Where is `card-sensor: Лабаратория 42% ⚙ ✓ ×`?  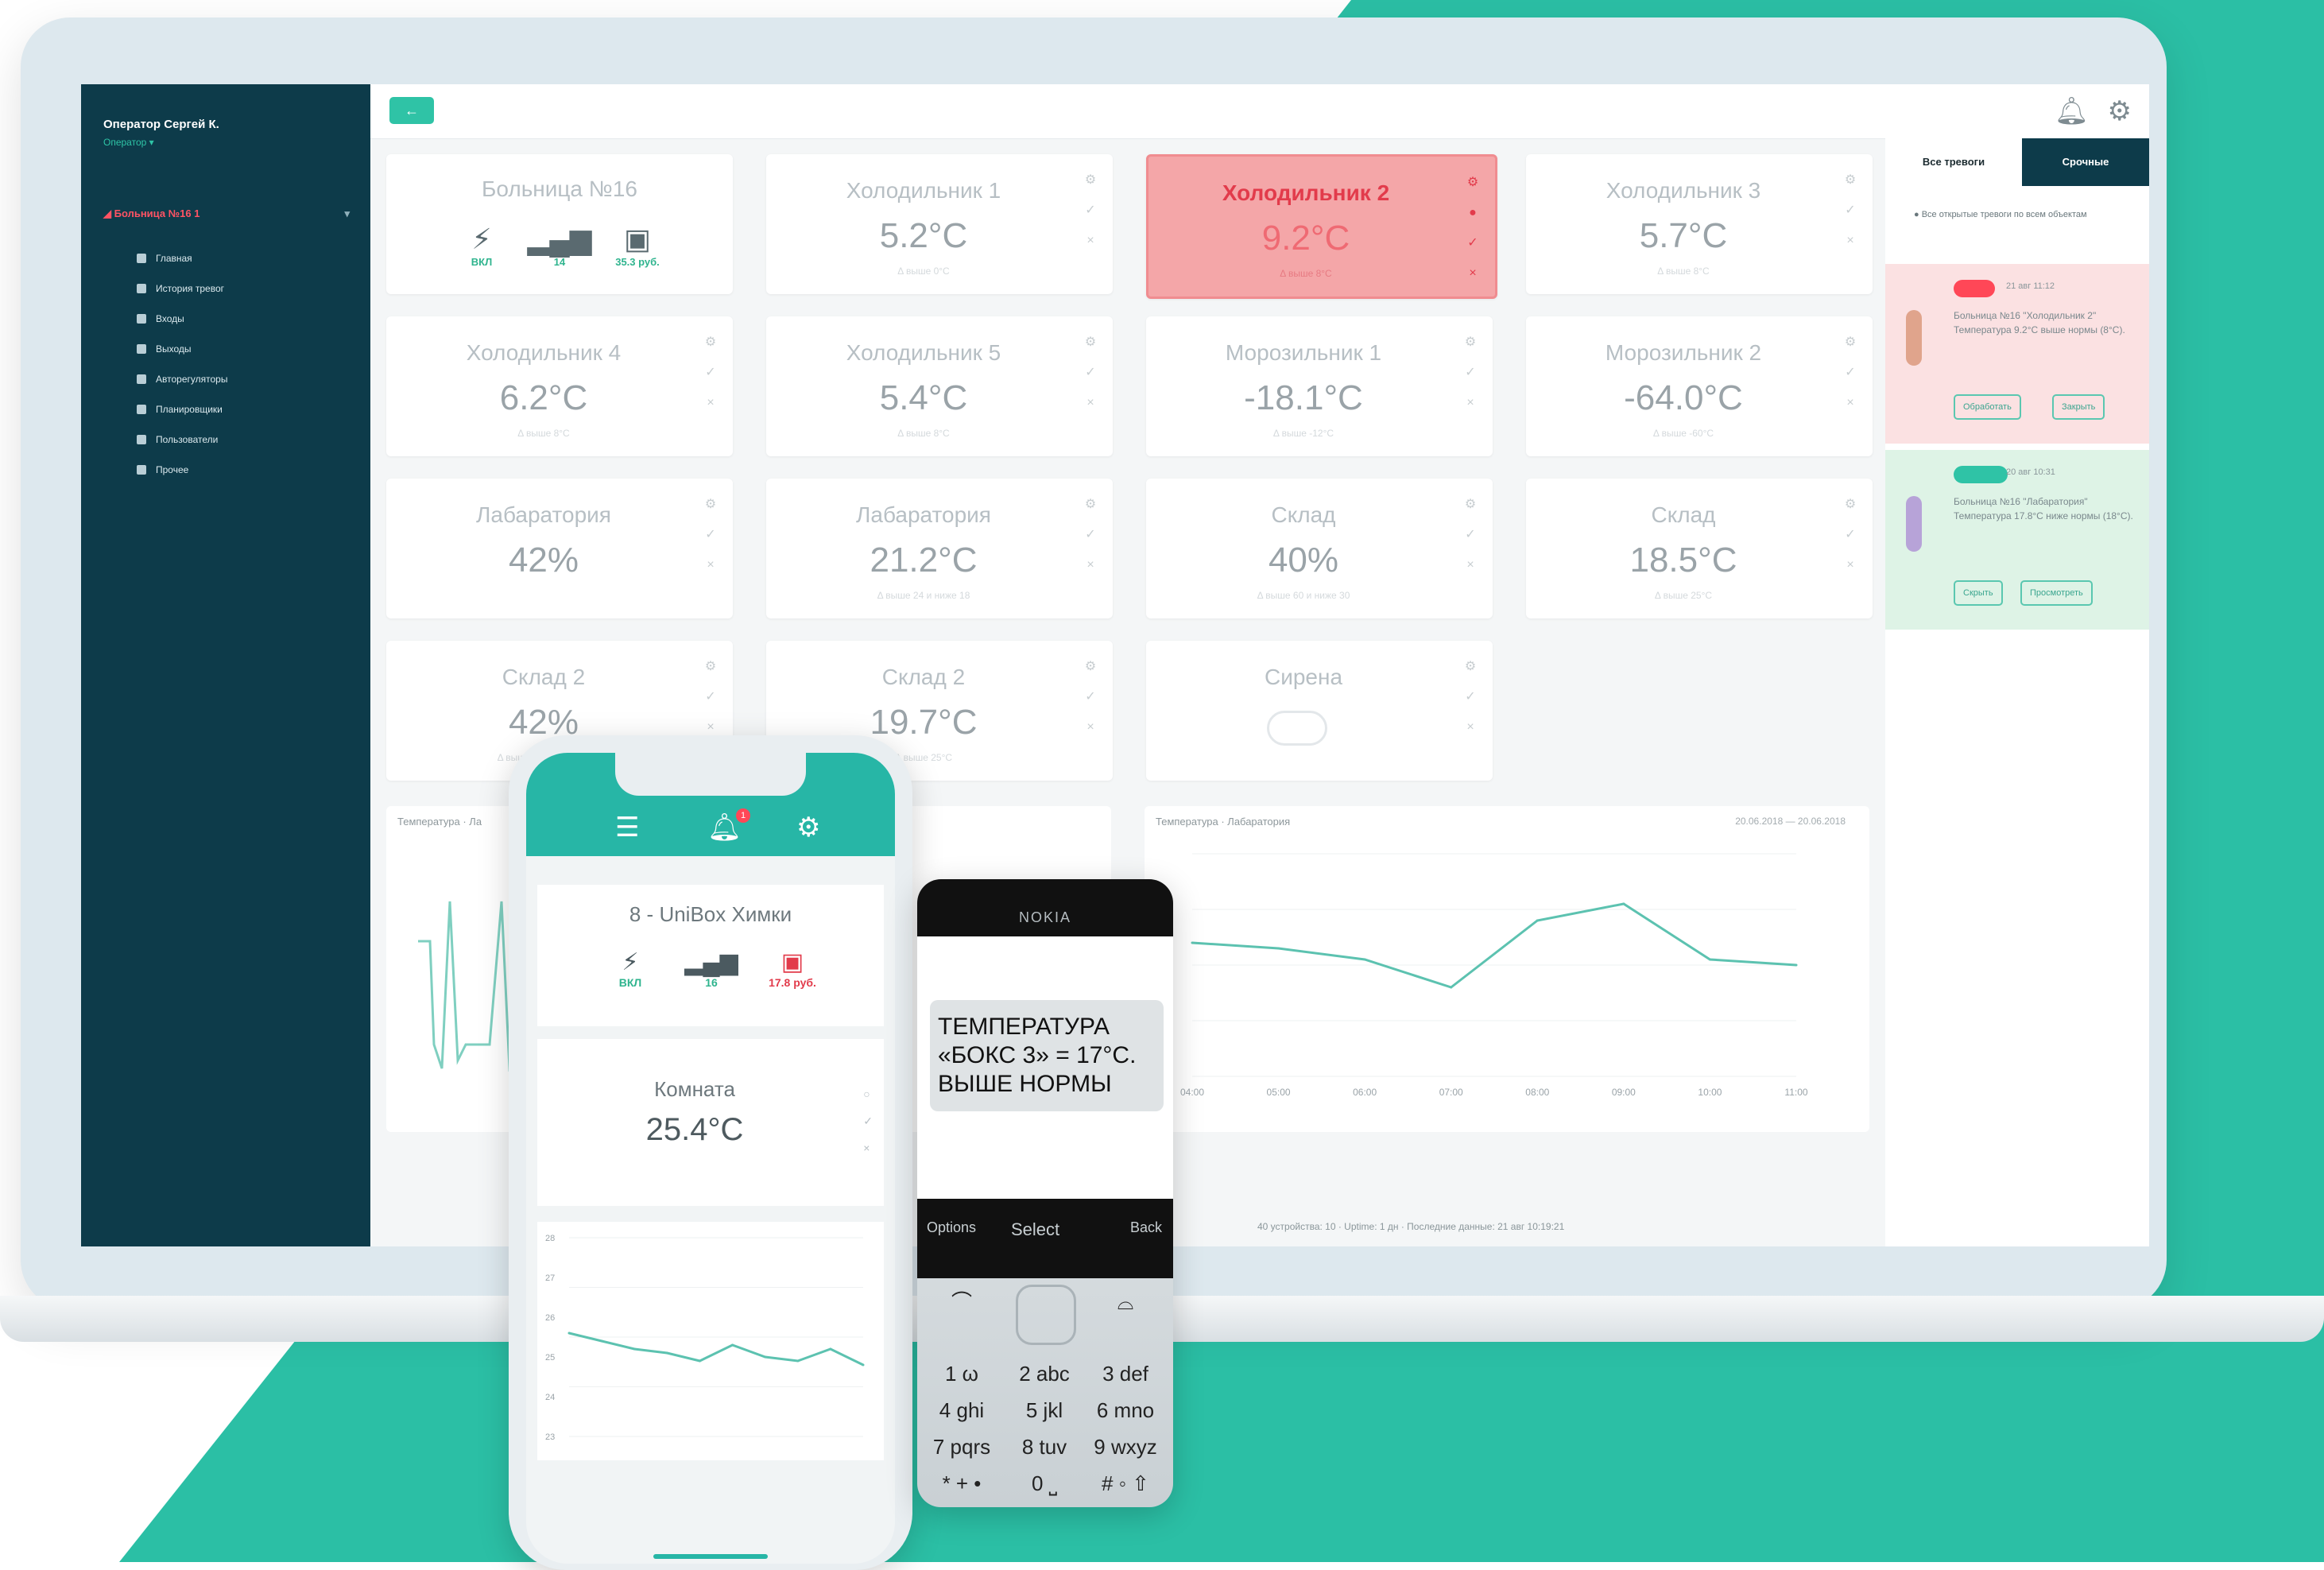 card-sensor: Лабаратория 42% ⚙ ✓ × is located at coordinates (559, 548).